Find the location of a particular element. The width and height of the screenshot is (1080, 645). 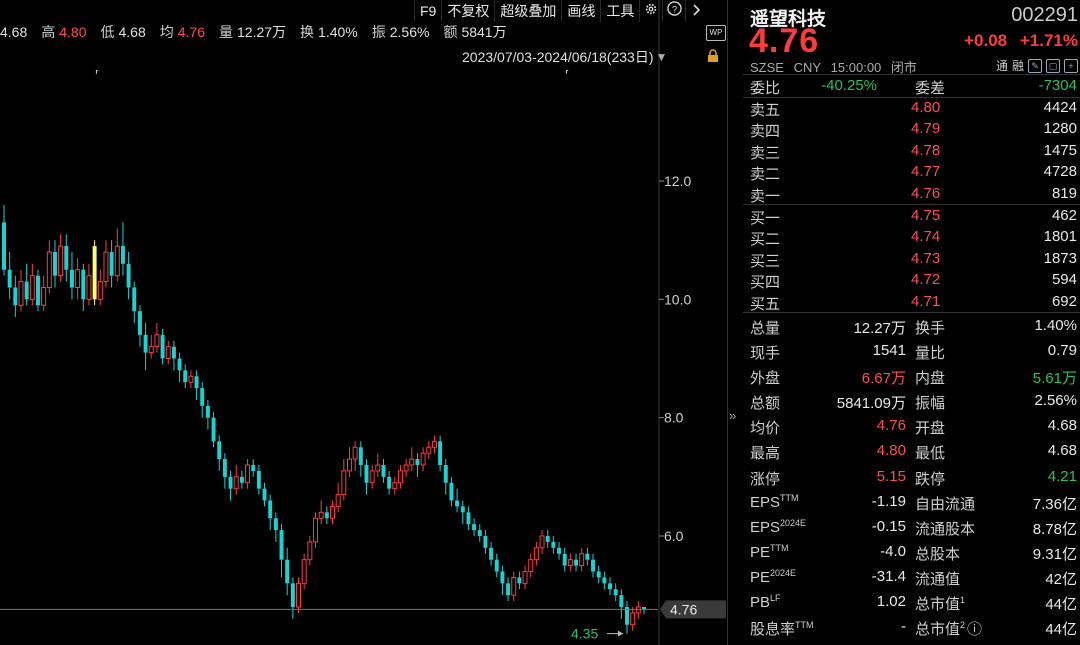

bid-row: 买二 4.74 1801 is located at coordinates (911, 237).